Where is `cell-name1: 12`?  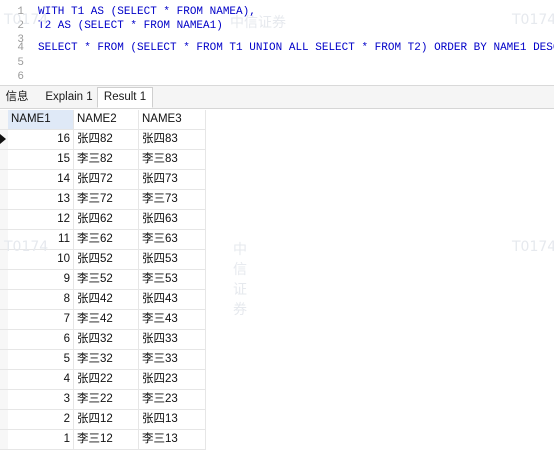
cell-name1: 12 is located at coordinates (41, 220).